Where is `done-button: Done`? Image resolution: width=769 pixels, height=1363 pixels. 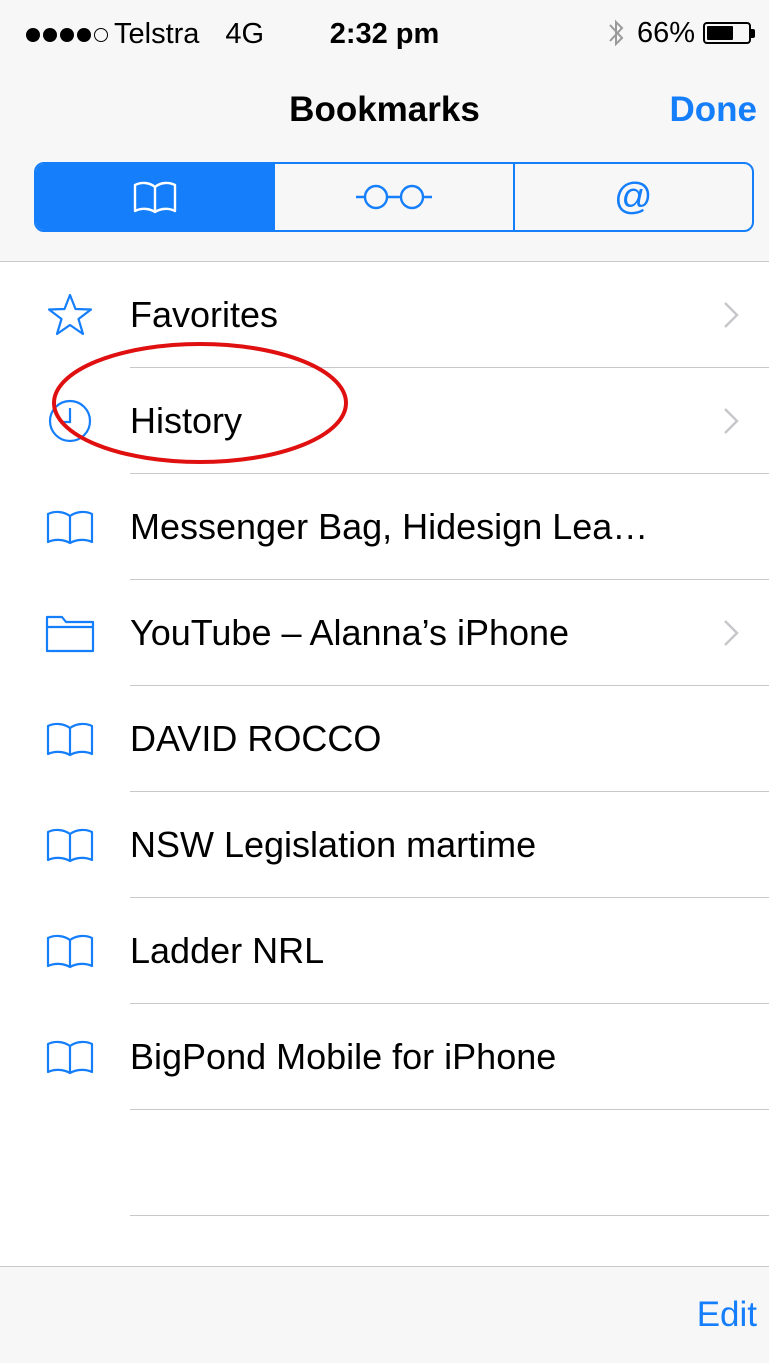 done-button: Done is located at coordinates (714, 110).